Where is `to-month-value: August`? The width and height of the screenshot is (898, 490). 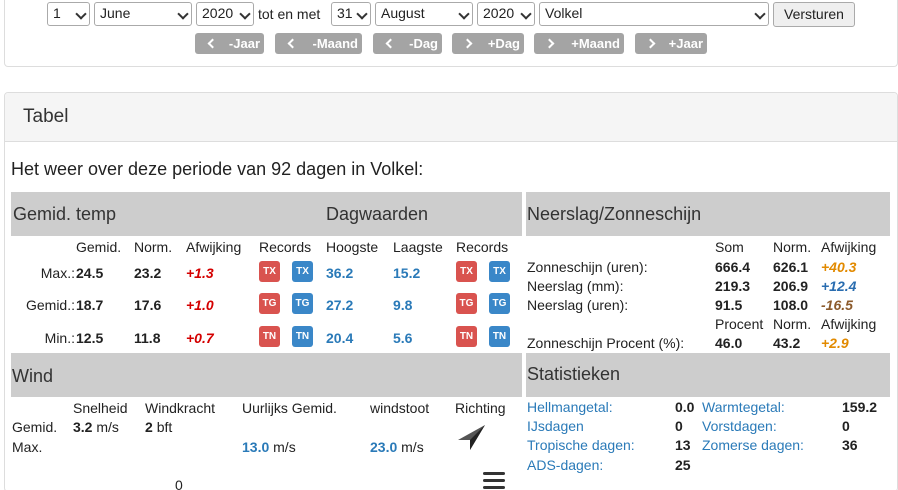
to-month-value: August is located at coordinates (403, 13).